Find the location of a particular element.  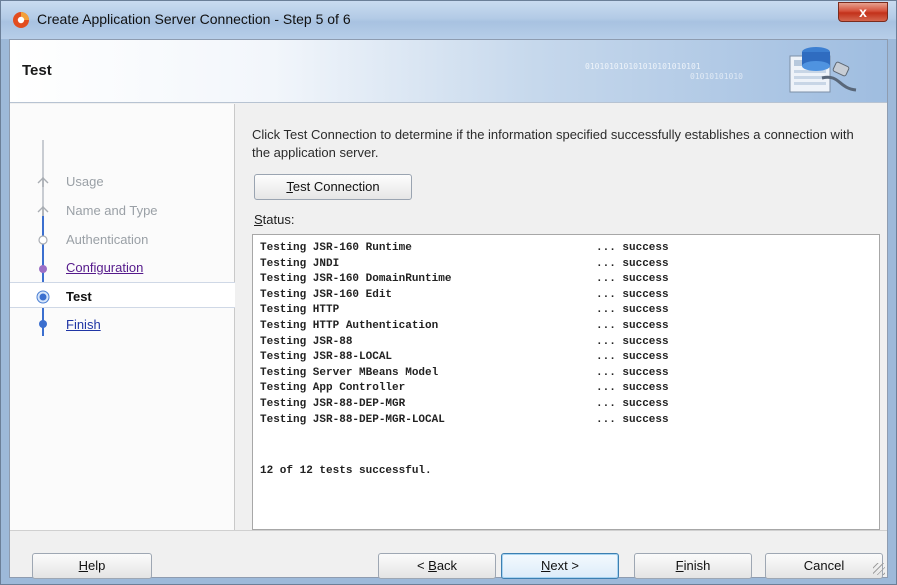

status-test-name: Testing JSR-88-DEP-MGR-LOCAL is located at coordinates (352, 419).